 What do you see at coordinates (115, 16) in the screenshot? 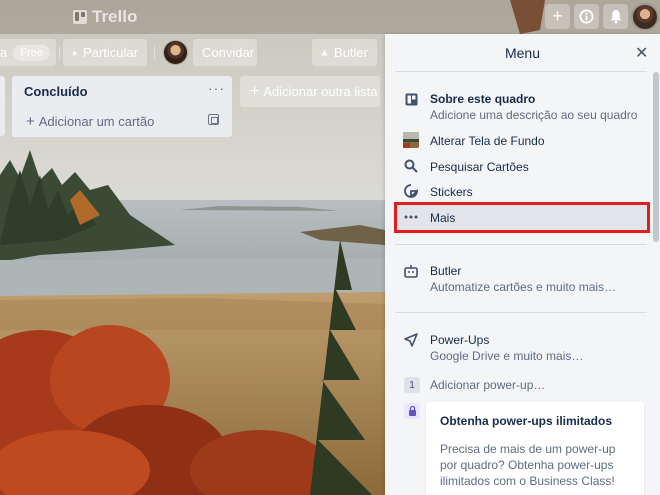
I see `logo-text: Trello` at bounding box center [115, 16].